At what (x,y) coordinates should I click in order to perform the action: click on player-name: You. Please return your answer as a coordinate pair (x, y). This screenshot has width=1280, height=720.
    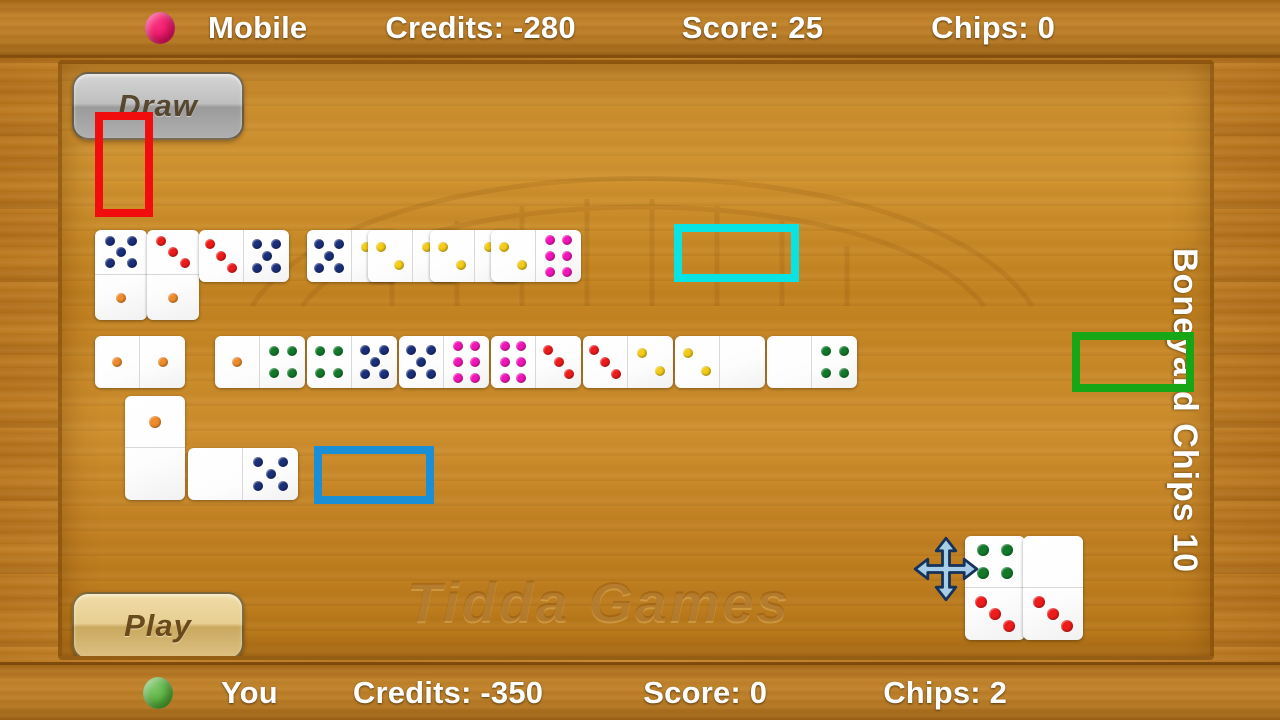
    Looking at the image, I should click on (249, 692).